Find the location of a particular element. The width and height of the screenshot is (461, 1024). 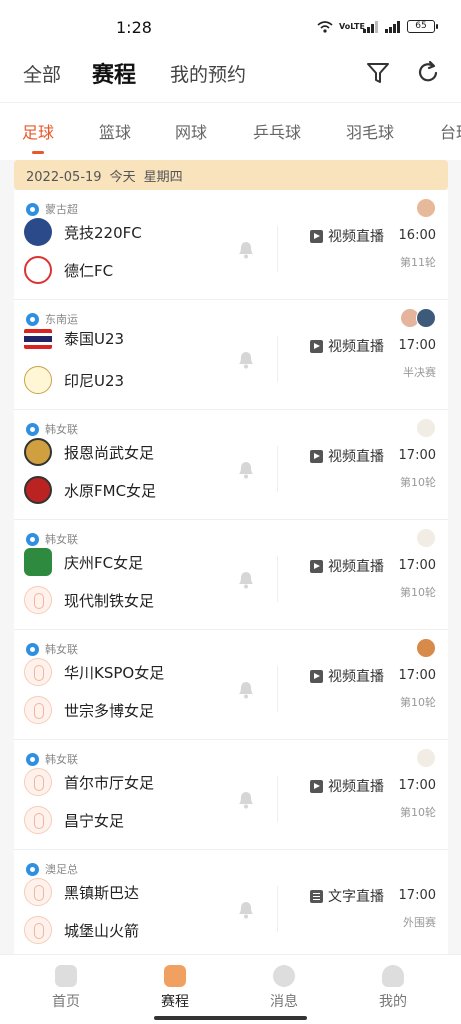

team-name: 庆州FC女足 is located at coordinates (104, 562).